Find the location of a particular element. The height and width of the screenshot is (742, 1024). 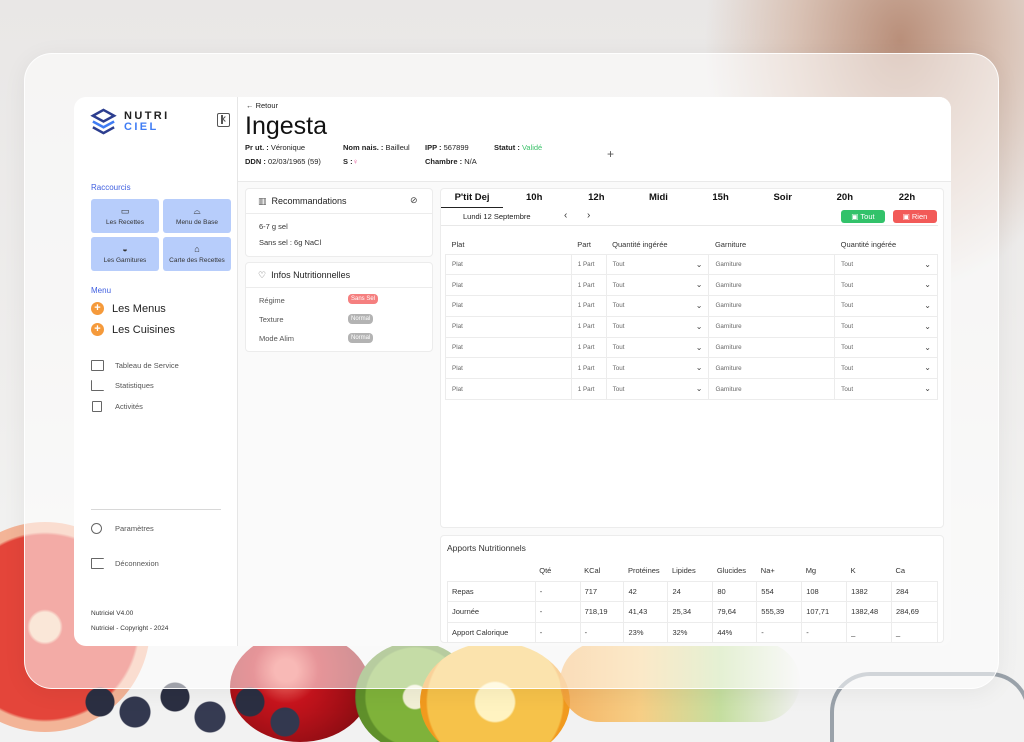

tab-10h: 10h is located at coordinates (534, 198).